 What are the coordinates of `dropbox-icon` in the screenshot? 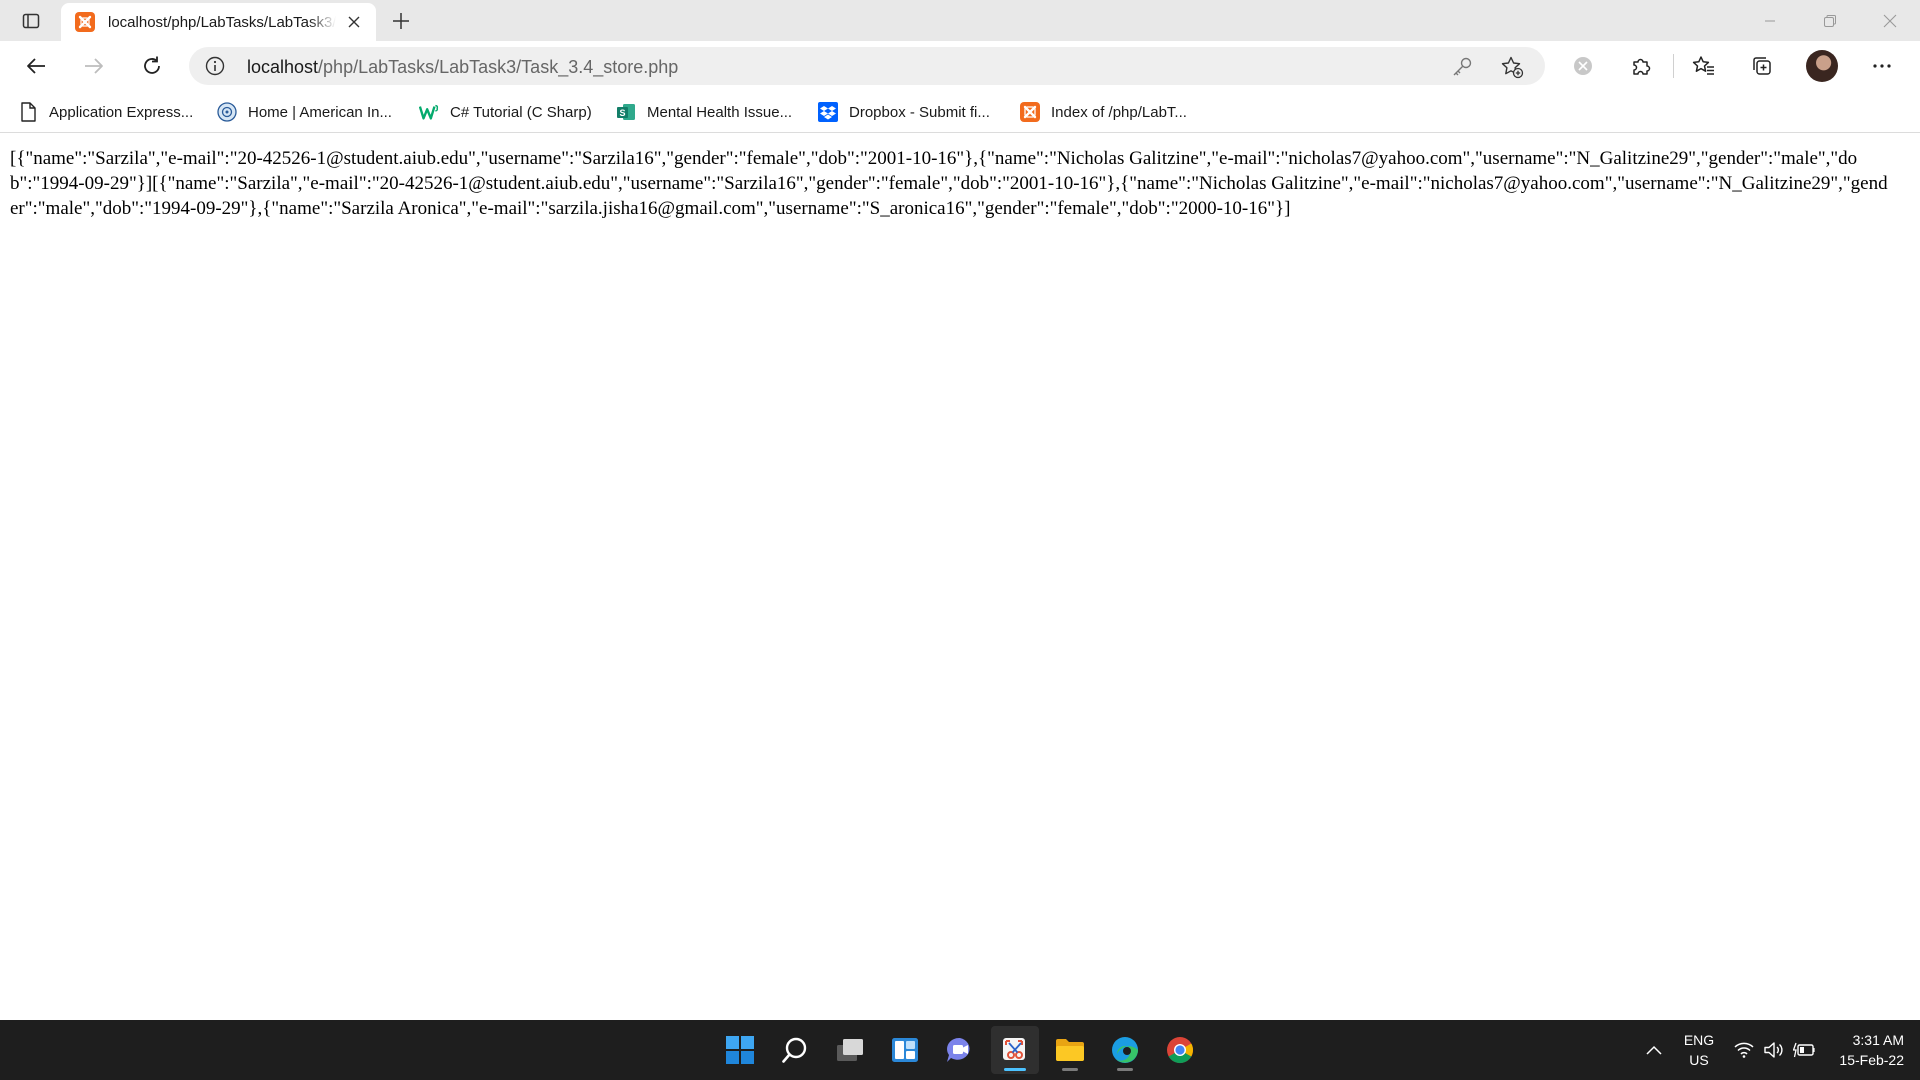 It's located at (828, 112).